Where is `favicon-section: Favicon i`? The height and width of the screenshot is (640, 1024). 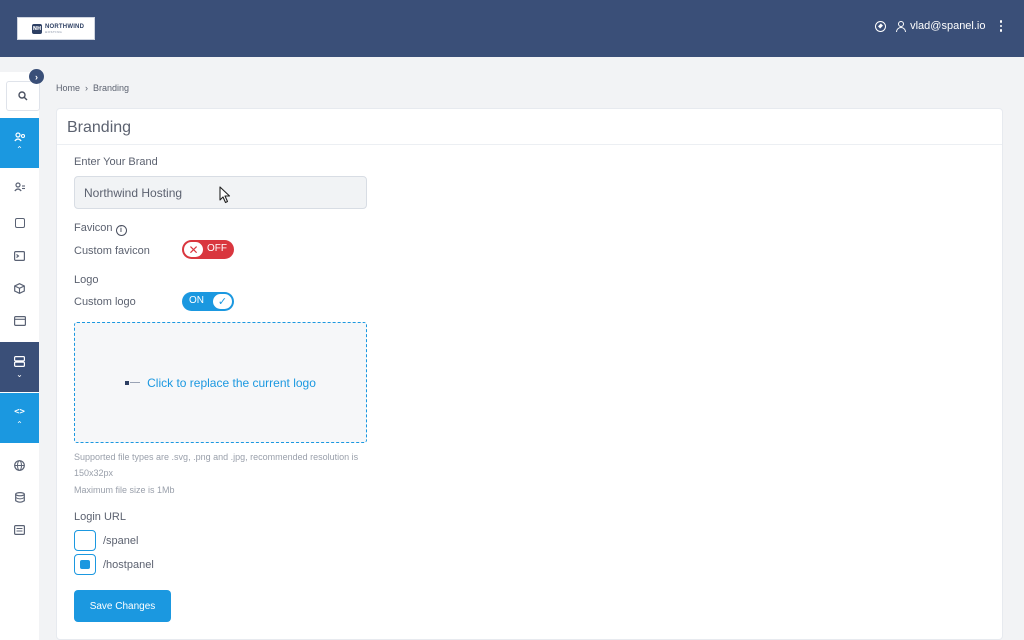 favicon-section: Favicon i is located at coordinates (100, 229).